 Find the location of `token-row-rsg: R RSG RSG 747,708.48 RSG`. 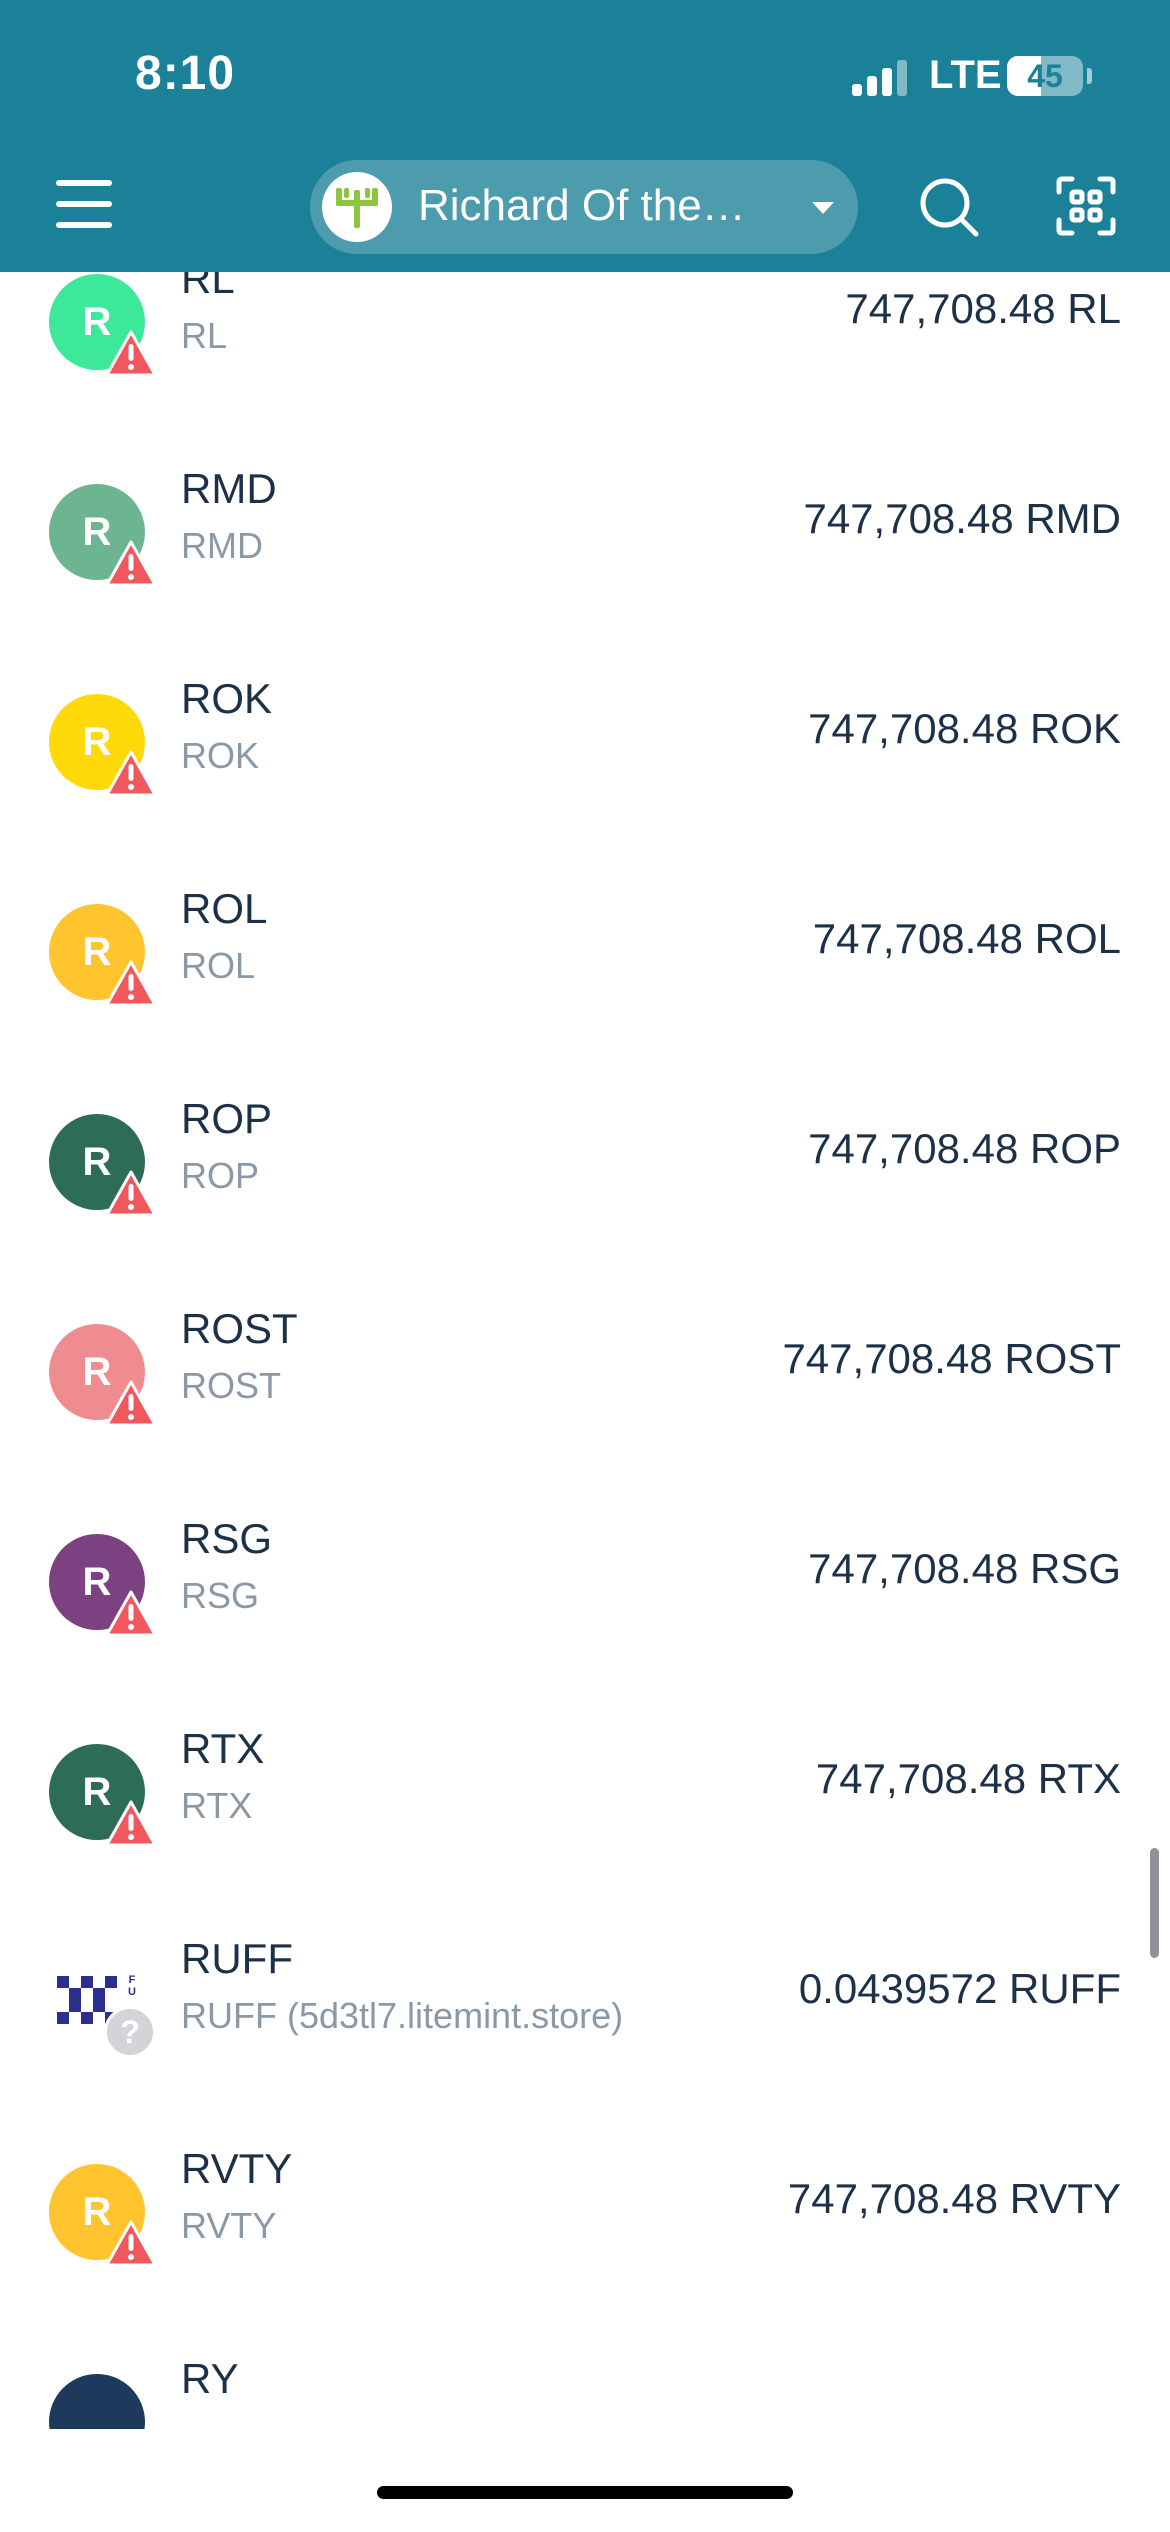

token-row-rsg: R RSG RSG 747,708.48 RSG is located at coordinates (585, 1575).